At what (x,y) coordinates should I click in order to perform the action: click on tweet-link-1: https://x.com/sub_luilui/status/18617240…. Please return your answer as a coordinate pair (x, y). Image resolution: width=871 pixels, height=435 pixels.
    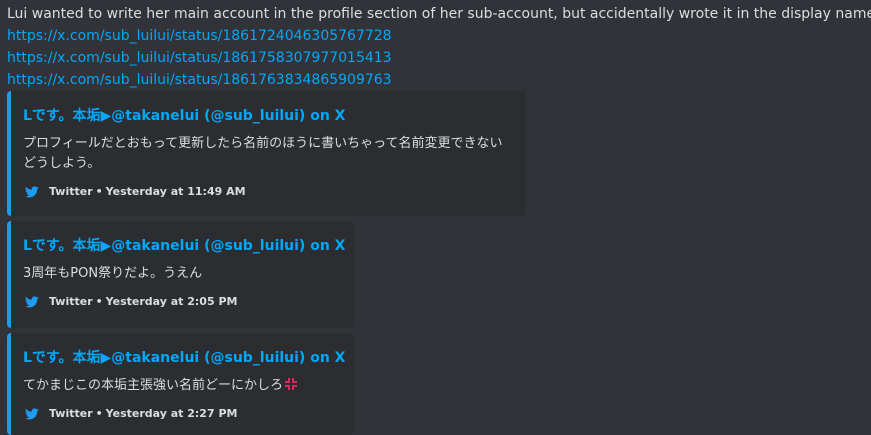
    Looking at the image, I should click on (199, 36).